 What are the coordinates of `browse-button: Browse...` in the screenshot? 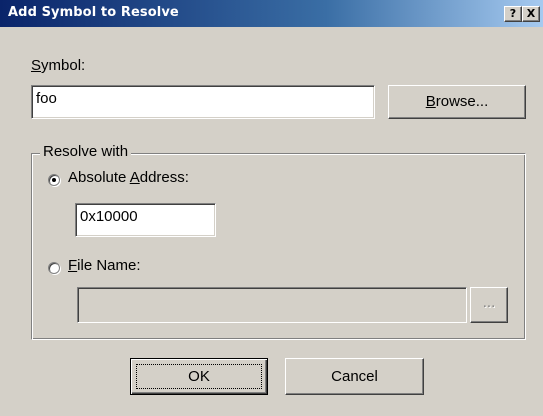 It's located at (457, 102).